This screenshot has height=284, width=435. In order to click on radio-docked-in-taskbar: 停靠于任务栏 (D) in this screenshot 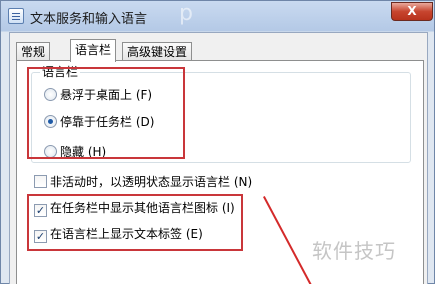, I will do `click(99, 122)`.